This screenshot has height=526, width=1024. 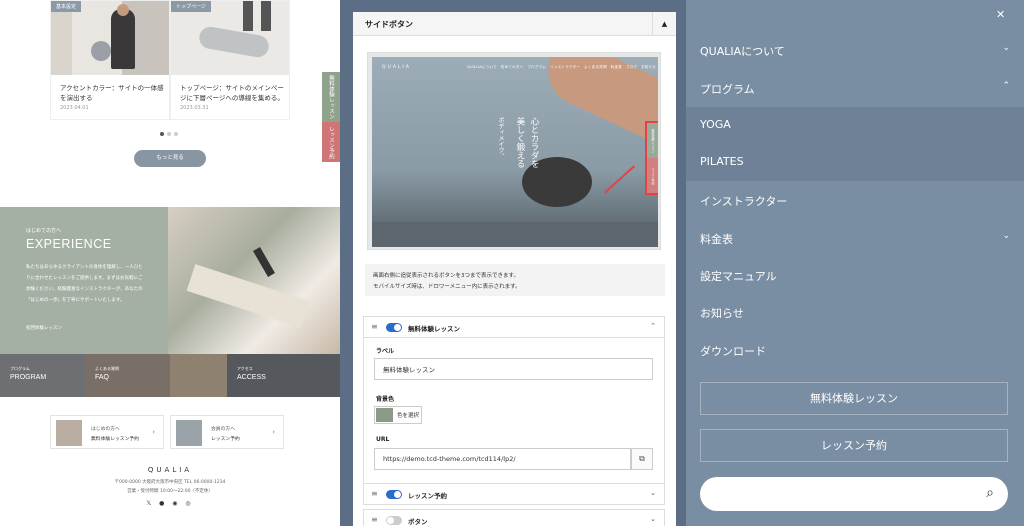 What do you see at coordinates (664, 24) in the screenshot?
I see `collapse-arrow-icon: ▲` at bounding box center [664, 24].